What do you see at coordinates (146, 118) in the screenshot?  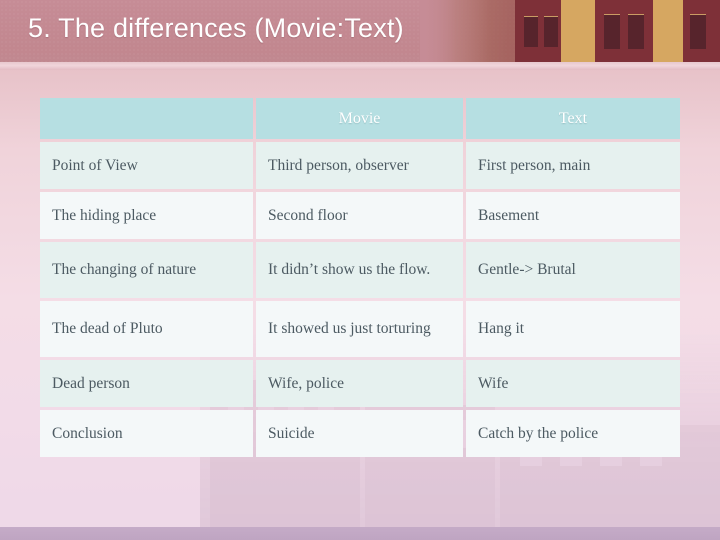 I see `table-header-cell-aspect` at bounding box center [146, 118].